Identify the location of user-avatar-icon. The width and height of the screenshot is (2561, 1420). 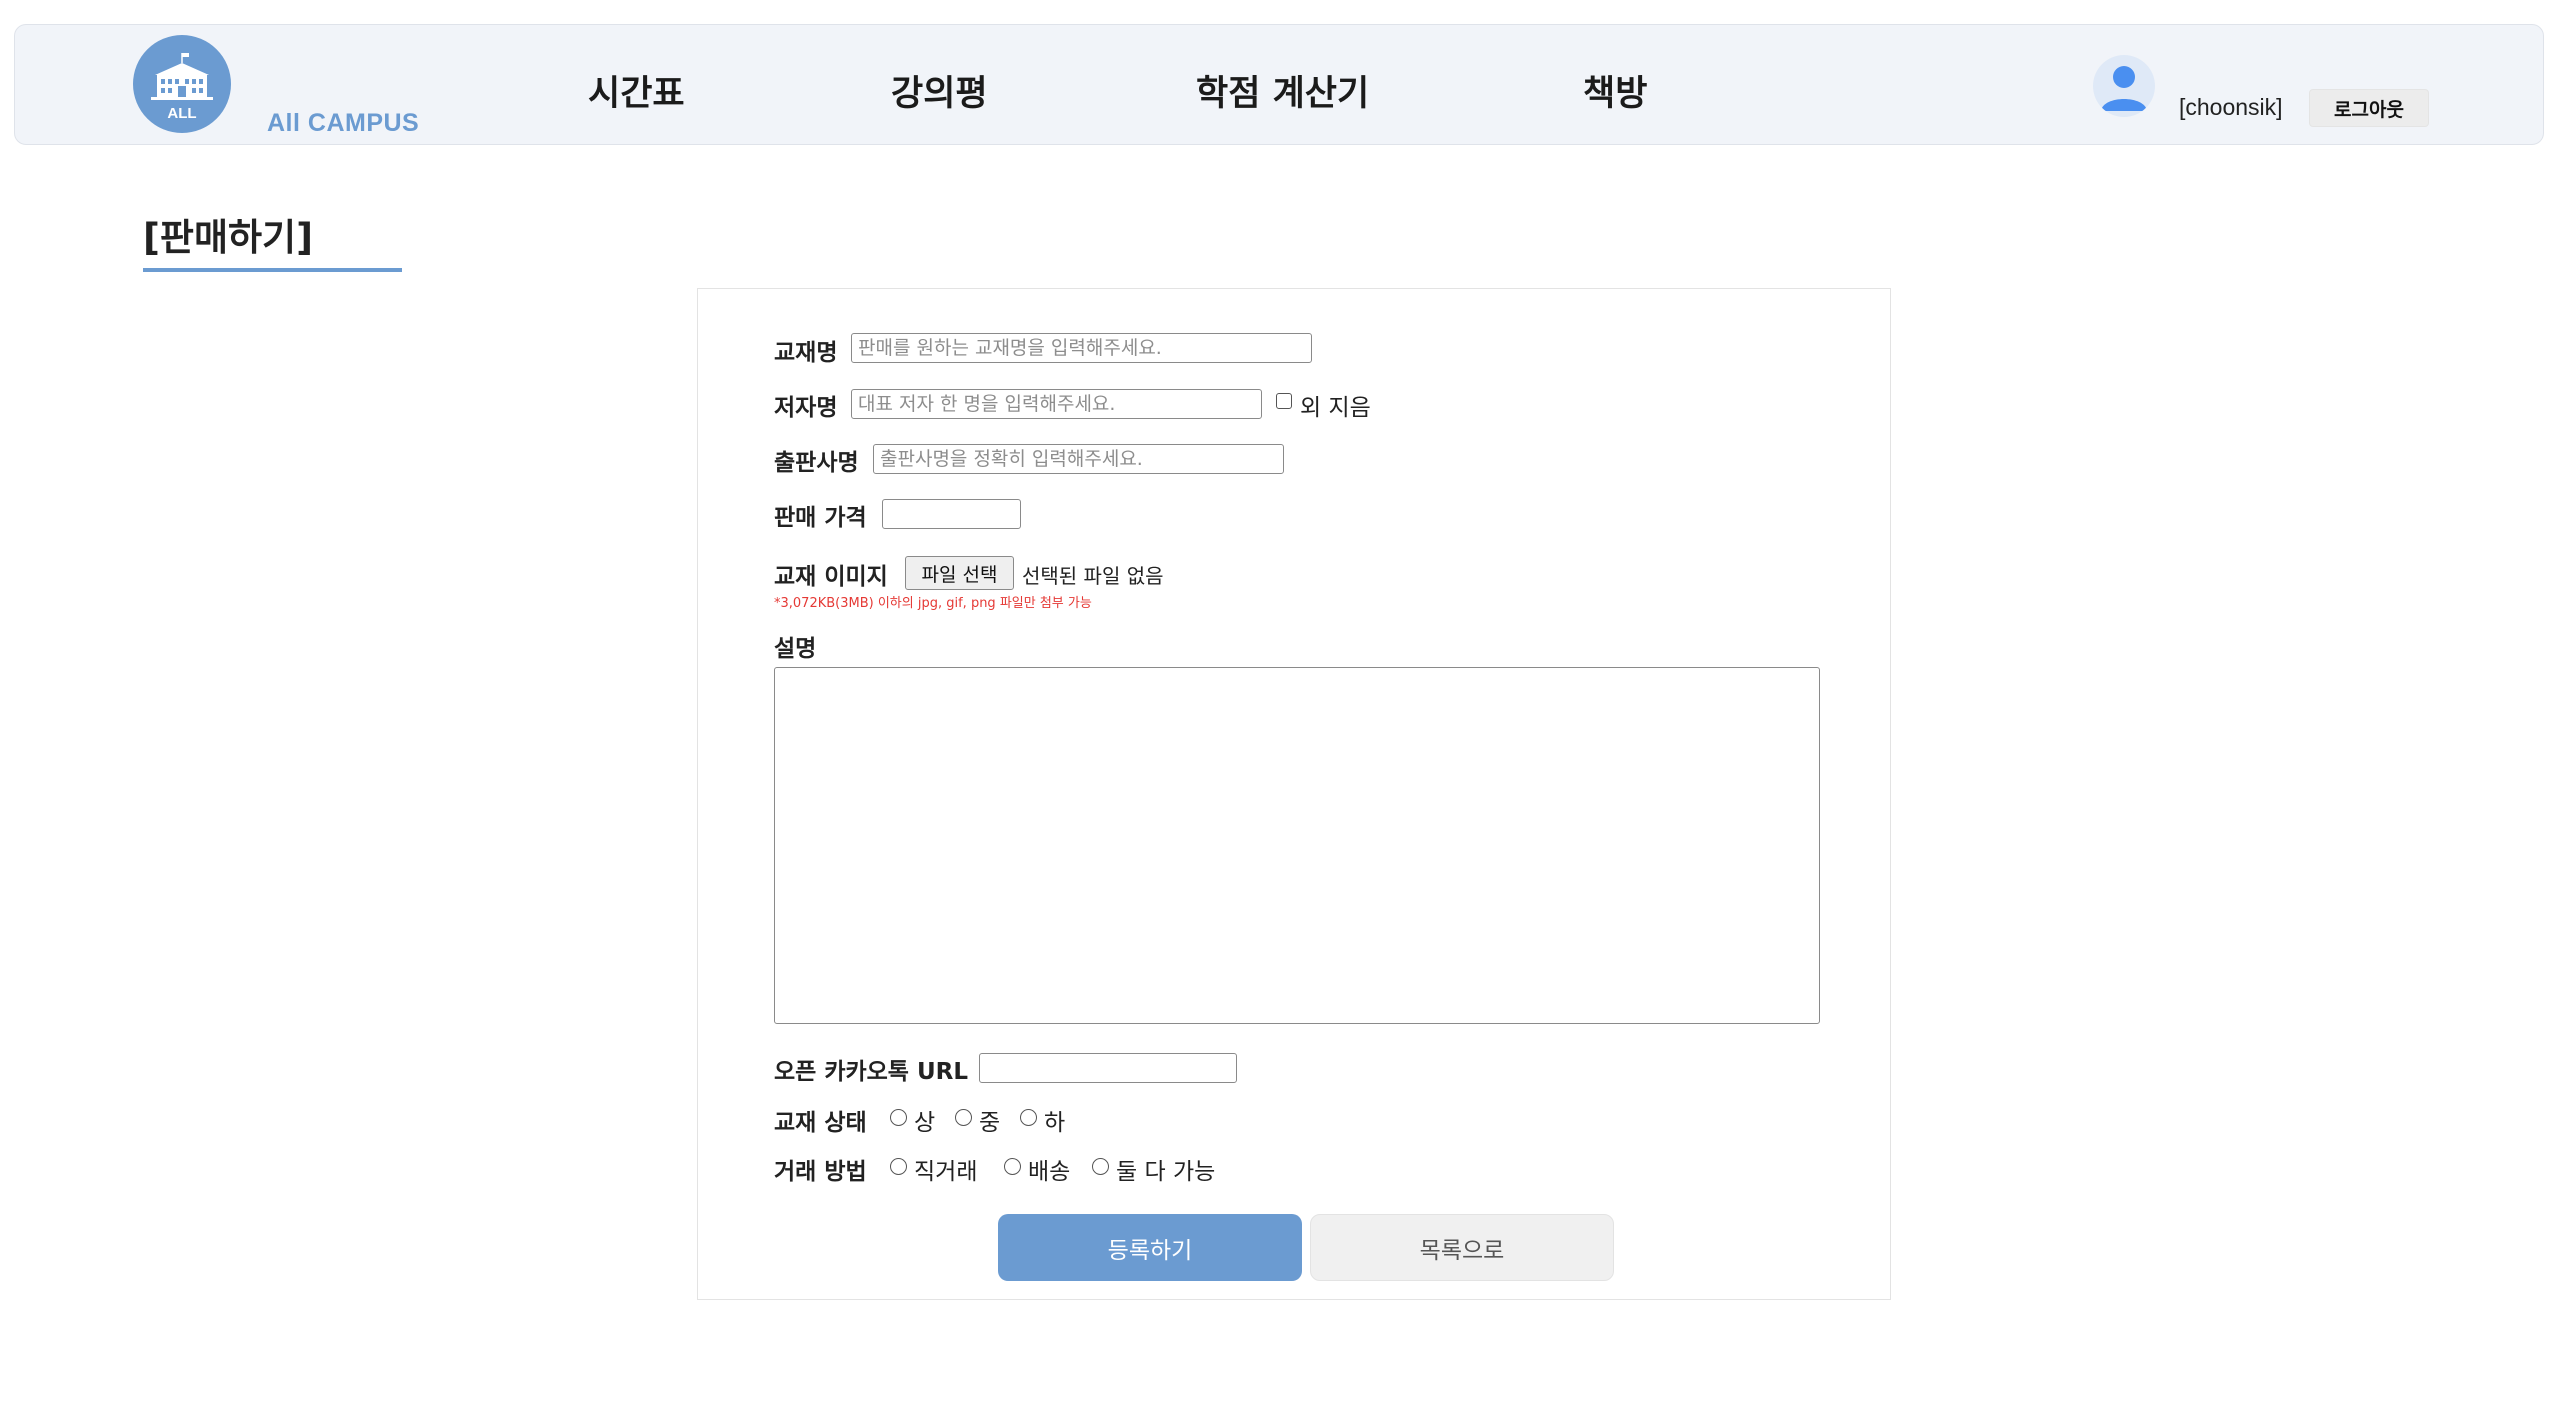
(2124, 86).